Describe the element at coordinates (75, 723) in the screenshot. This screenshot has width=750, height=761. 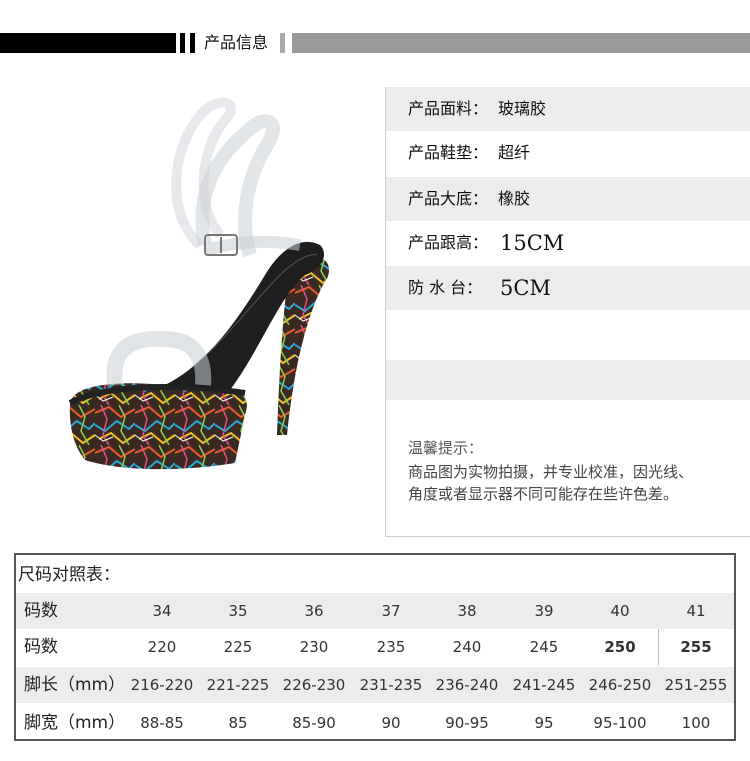
I see `row-header: 脚宽（mm）` at that location.